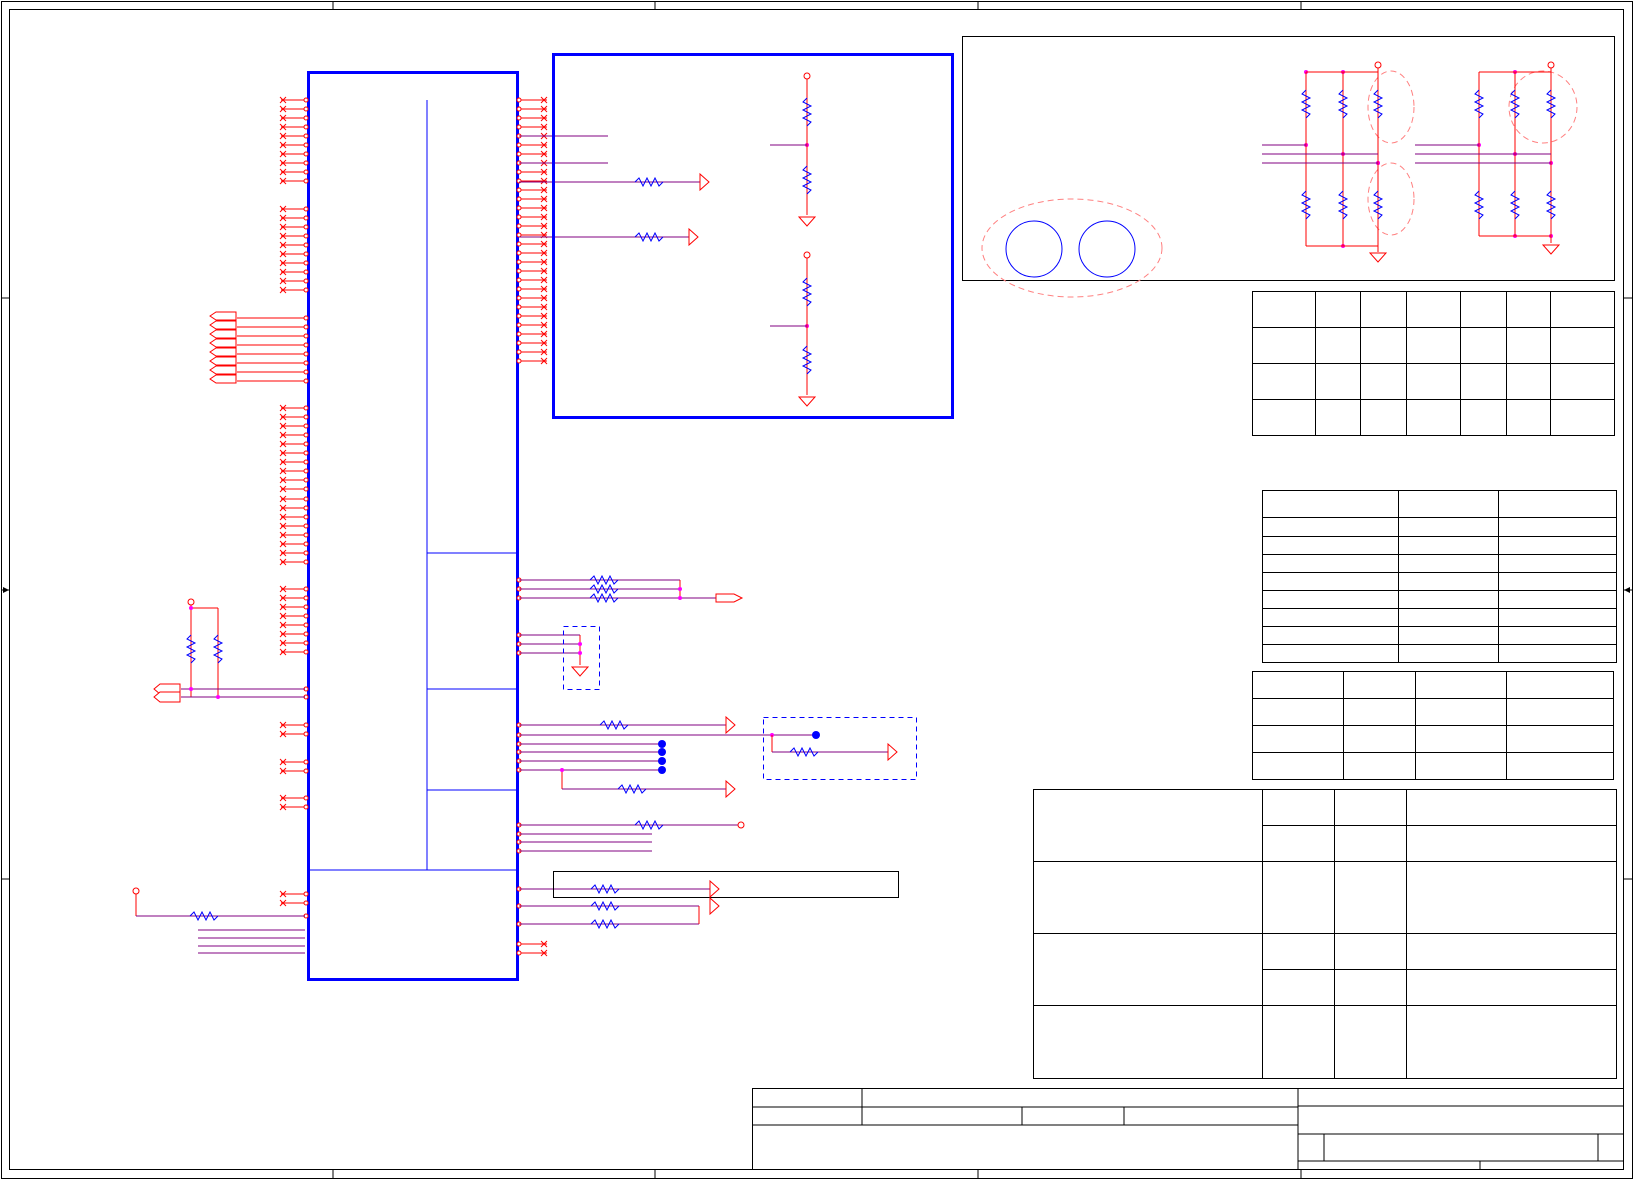 The height and width of the screenshot is (1180, 1634). Describe the element at coordinates (1188, 1129) in the screenshot. I see `title-block` at that location.